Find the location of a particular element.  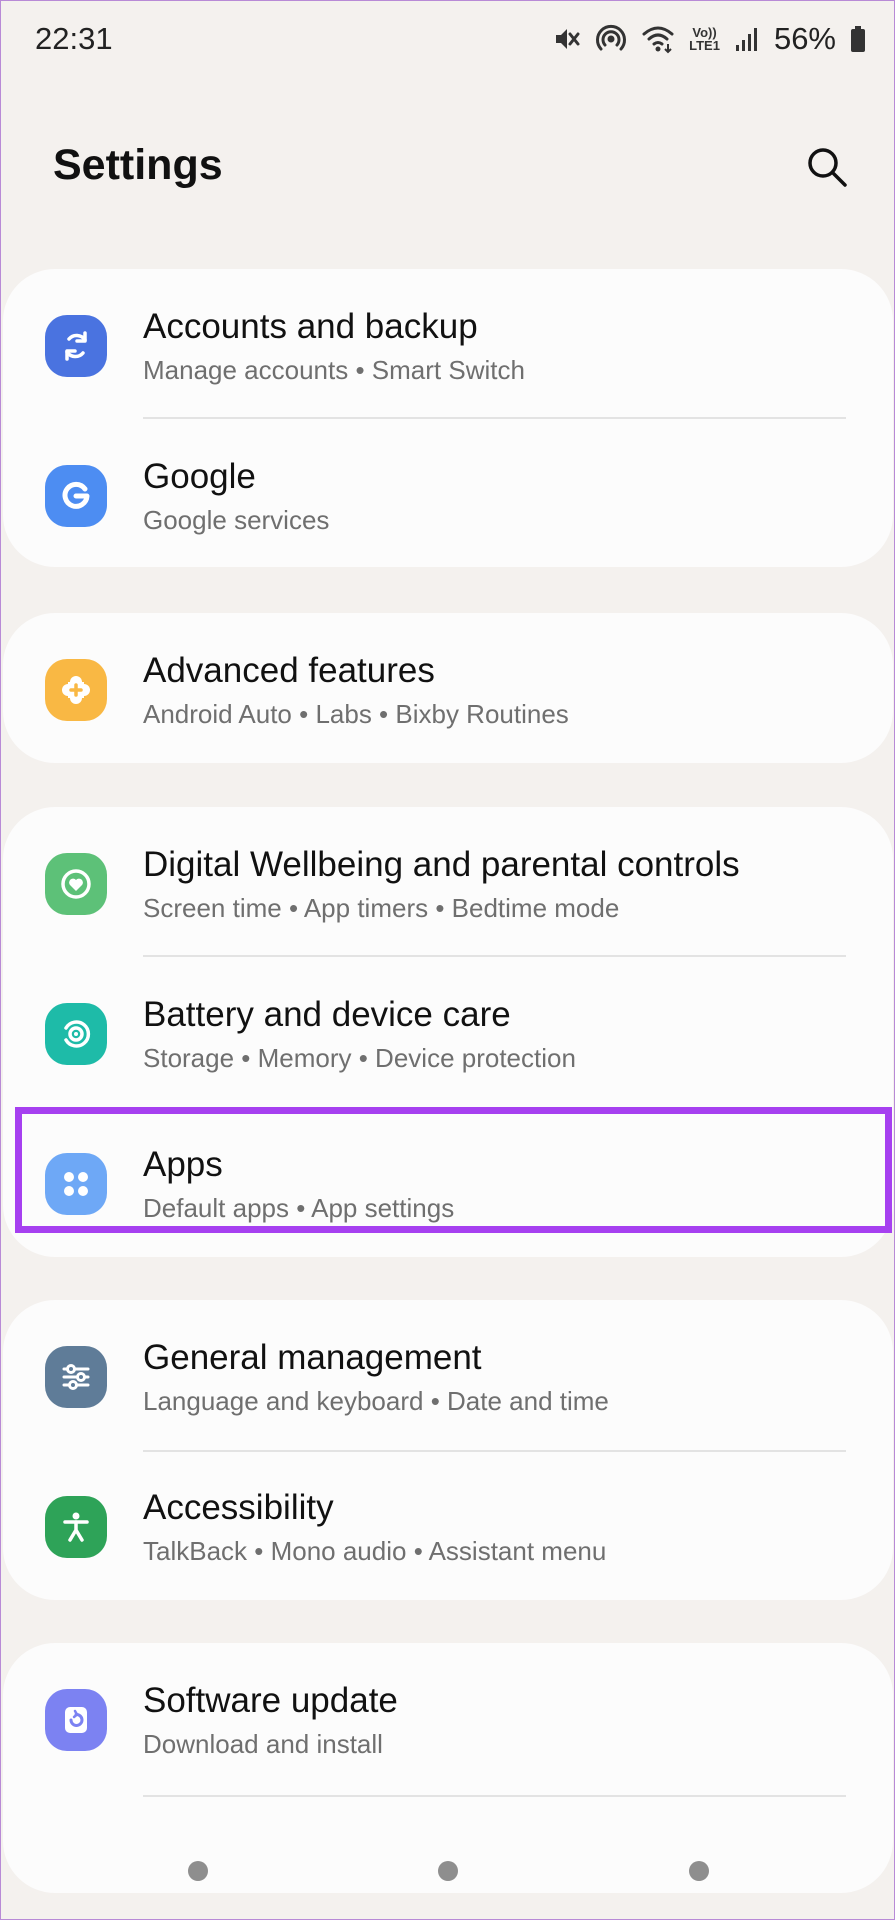

item-title: Battery and device care is located at coordinates (327, 1014).